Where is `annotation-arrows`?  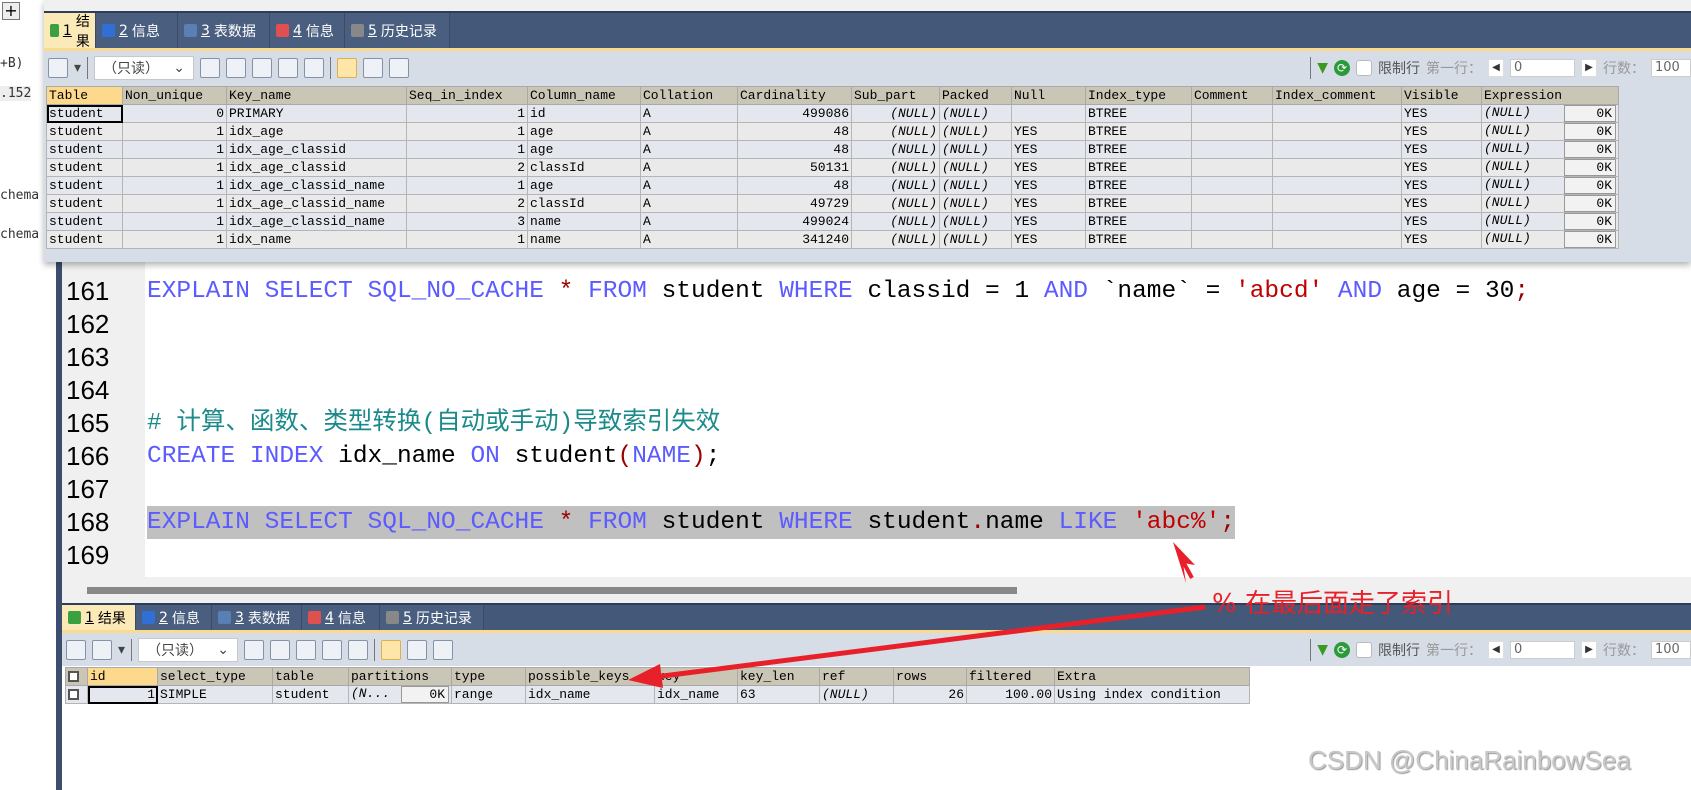 annotation-arrows is located at coordinates (917, 615).